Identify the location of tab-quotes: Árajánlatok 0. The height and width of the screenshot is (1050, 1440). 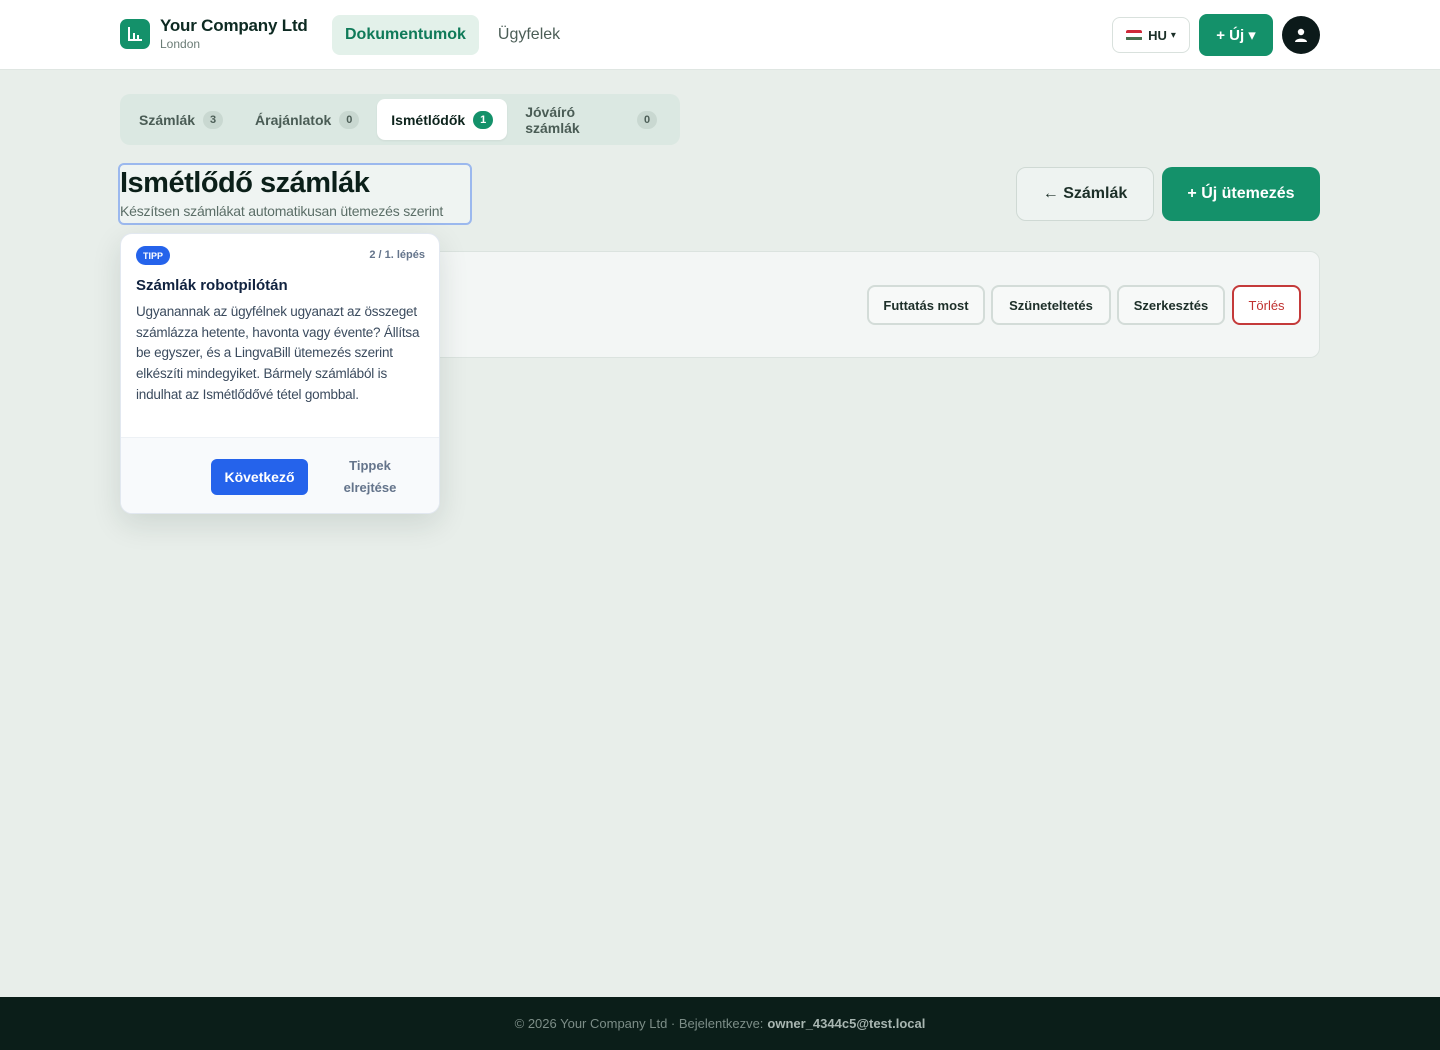
(307, 119).